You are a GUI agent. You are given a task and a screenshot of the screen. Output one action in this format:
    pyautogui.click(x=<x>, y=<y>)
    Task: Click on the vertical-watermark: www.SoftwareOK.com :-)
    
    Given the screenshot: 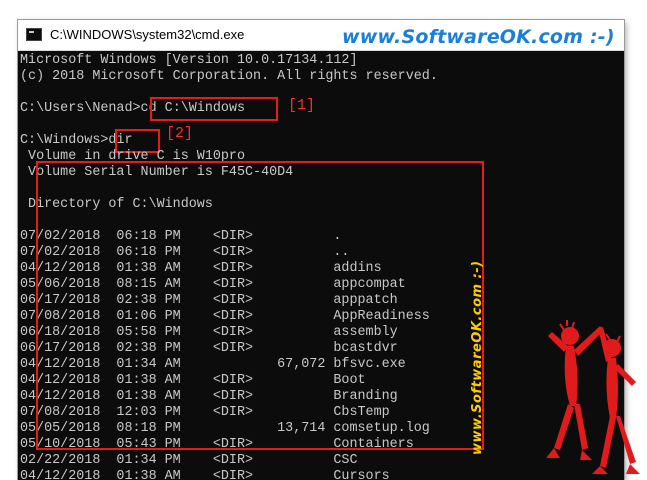 What is the action you would take?
    pyautogui.click(x=477, y=357)
    